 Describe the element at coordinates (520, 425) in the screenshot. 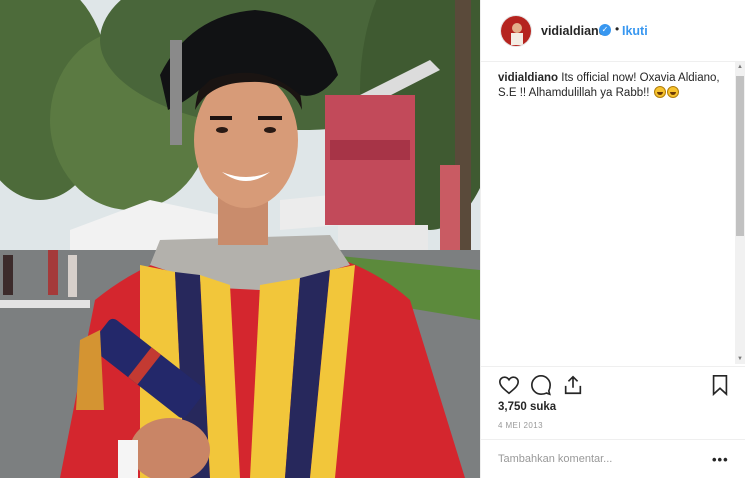

I see `post-date: 4 MEI 2013` at that location.